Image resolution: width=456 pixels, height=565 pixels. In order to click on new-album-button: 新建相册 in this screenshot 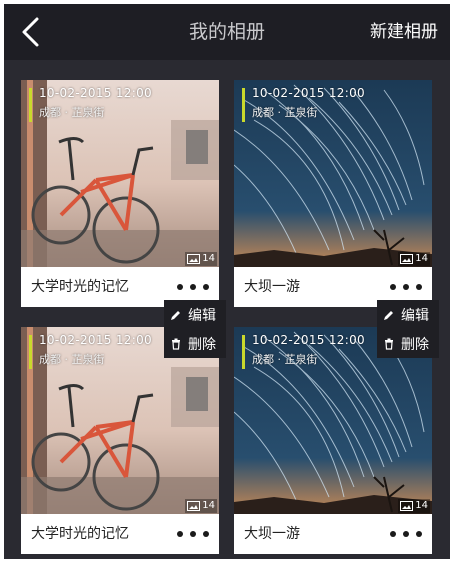, I will do `click(404, 32)`.